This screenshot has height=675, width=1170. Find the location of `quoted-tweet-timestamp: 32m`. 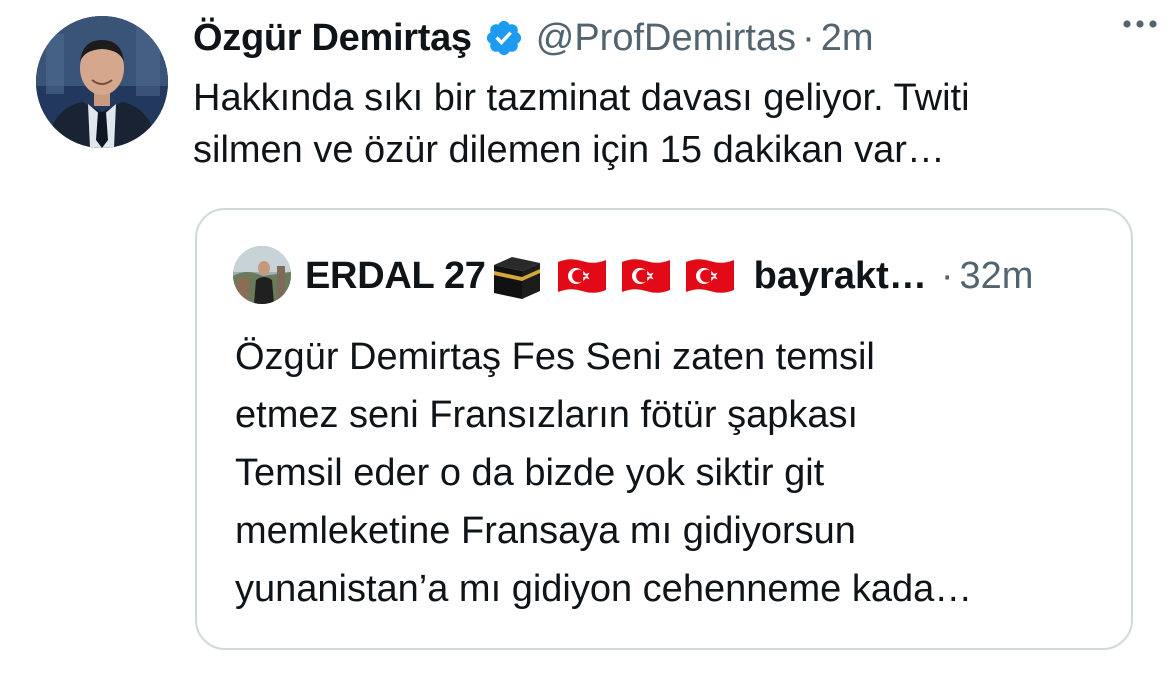

quoted-tweet-timestamp: 32m is located at coordinates (996, 276).